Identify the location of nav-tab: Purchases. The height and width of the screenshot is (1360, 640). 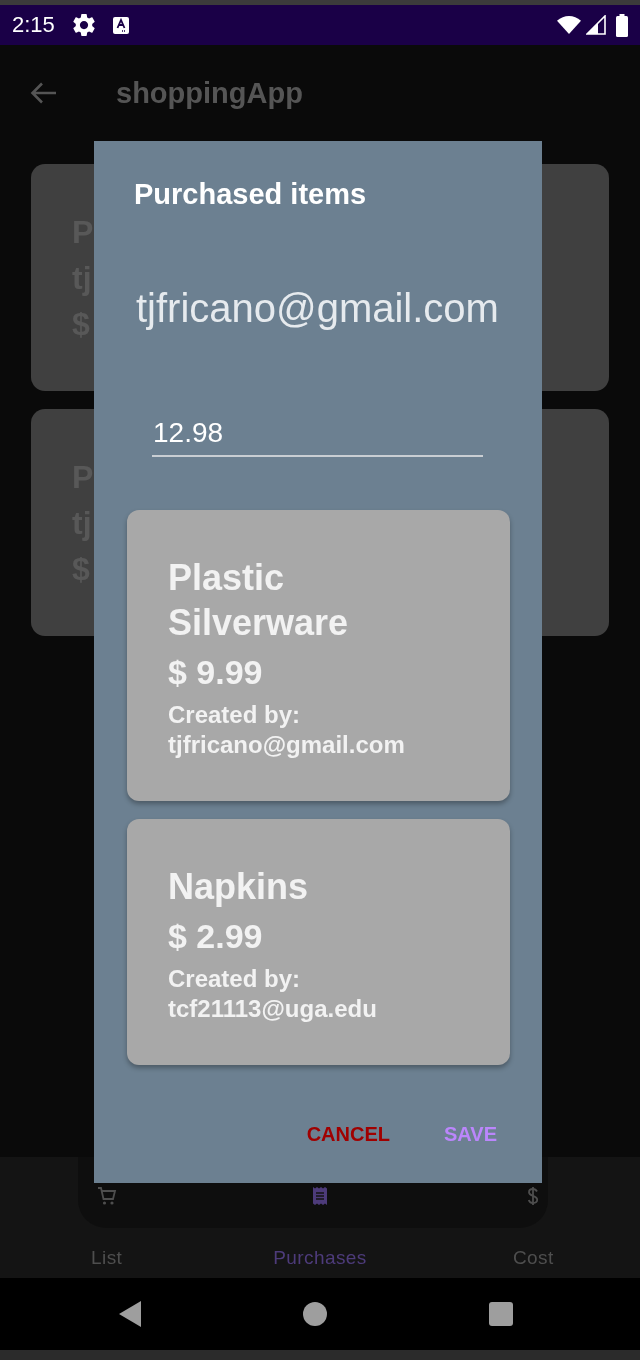
(320, 1231).